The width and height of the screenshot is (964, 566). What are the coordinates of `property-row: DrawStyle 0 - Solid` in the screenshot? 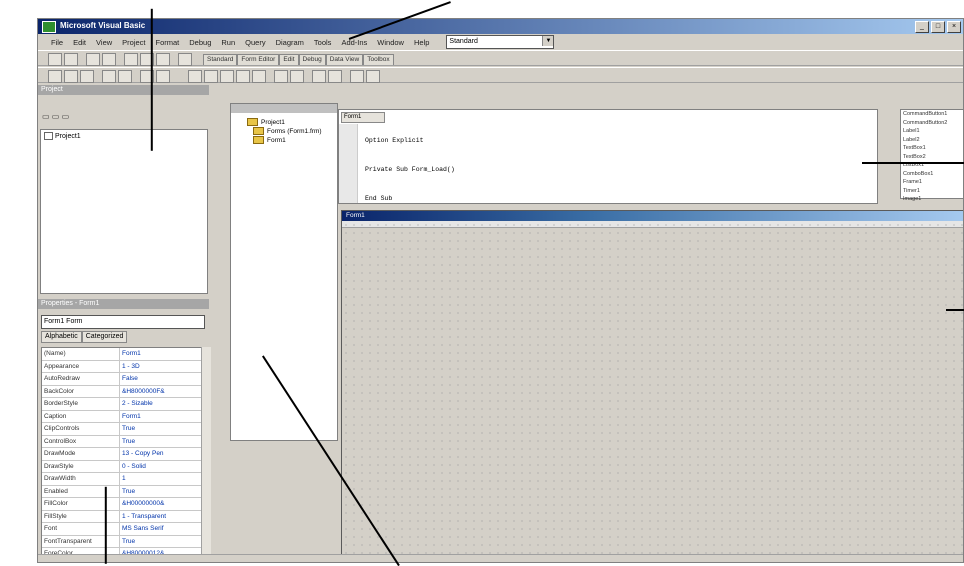 It's located at (122, 466).